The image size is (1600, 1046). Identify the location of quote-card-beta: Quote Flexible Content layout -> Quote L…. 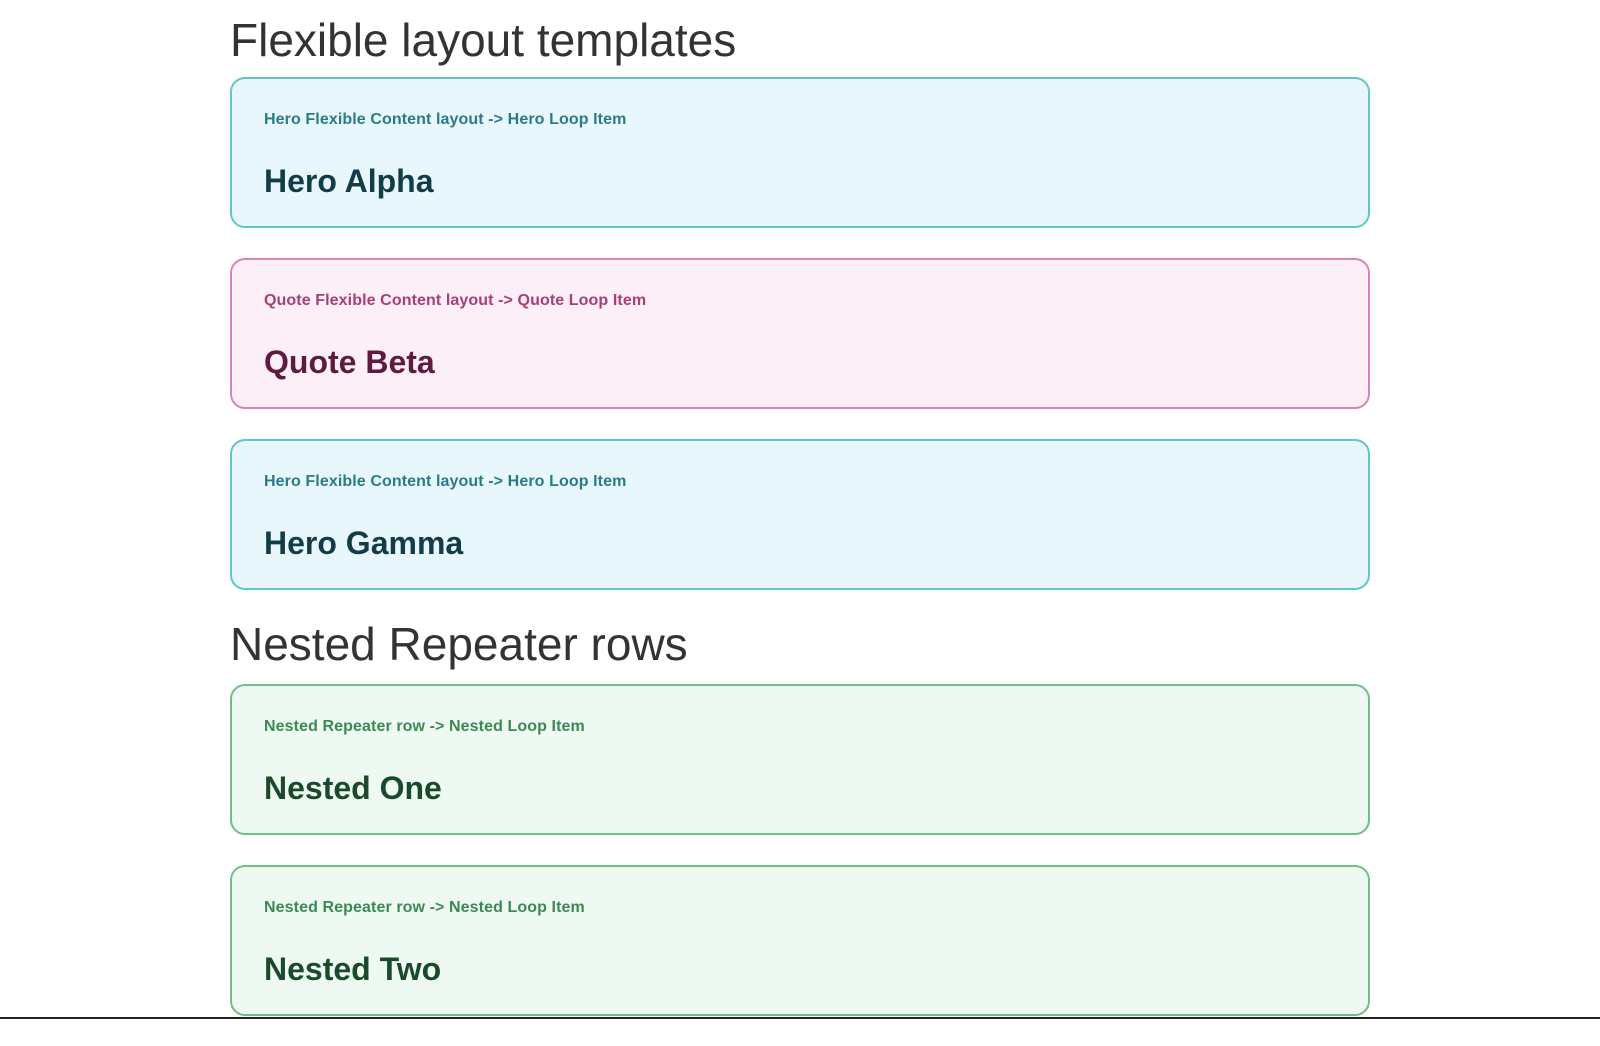
(800, 333).